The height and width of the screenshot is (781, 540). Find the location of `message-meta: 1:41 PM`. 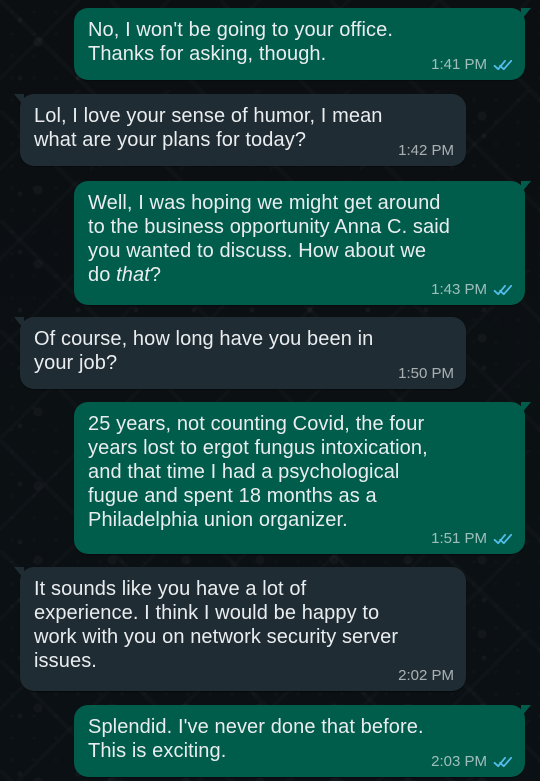

message-meta: 1:41 PM is located at coordinates (472, 64).